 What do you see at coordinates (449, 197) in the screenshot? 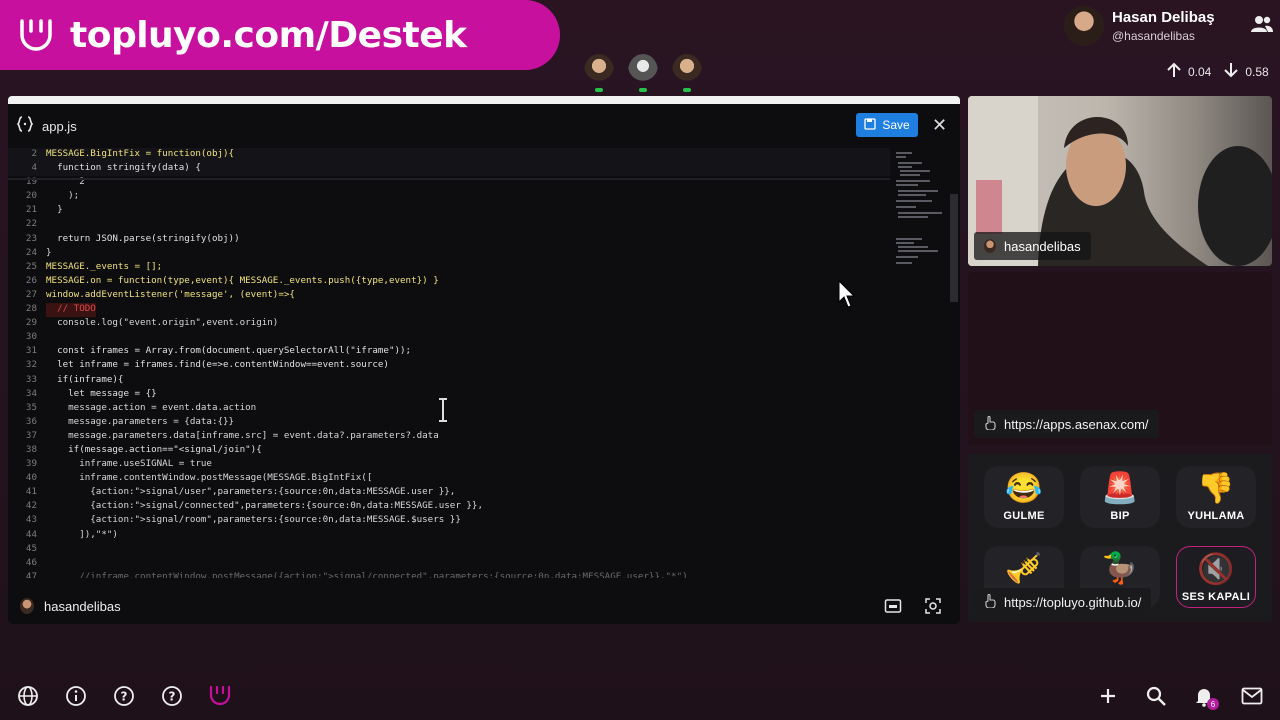
I see `code-line: 20 );` at bounding box center [449, 197].